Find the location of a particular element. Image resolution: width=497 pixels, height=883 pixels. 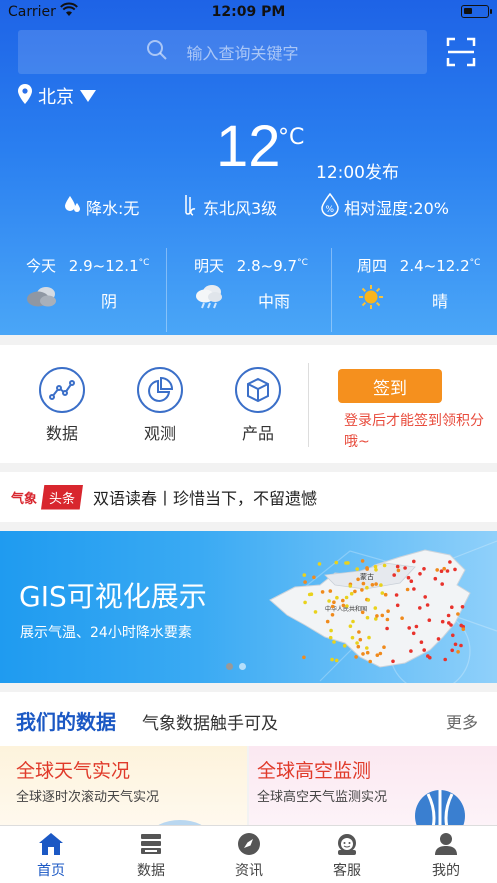

tab-label: 客服 is located at coordinates (347, 871).